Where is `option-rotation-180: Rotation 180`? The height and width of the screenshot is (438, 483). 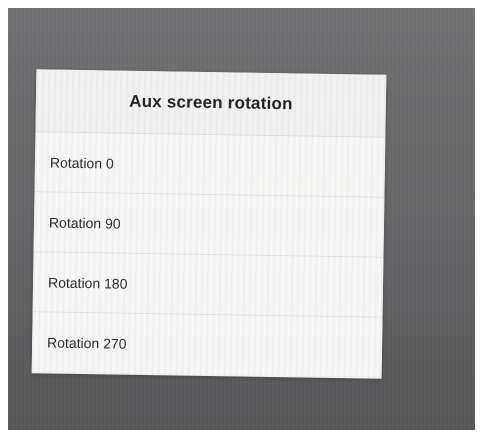
option-rotation-180: Rotation 180 is located at coordinates (208, 285).